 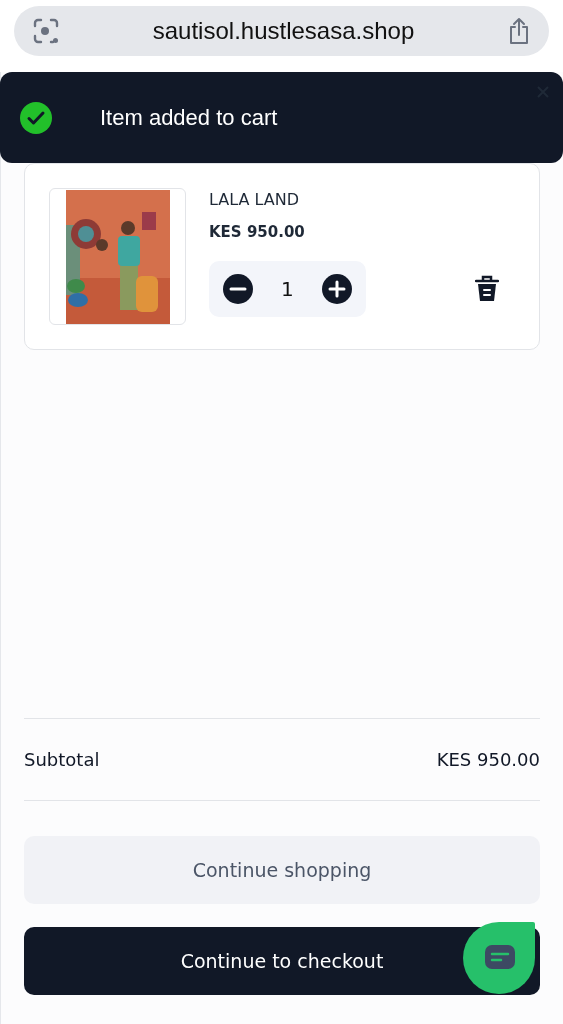 I want to click on product-name: LALA LAND, so click(x=255, y=199).